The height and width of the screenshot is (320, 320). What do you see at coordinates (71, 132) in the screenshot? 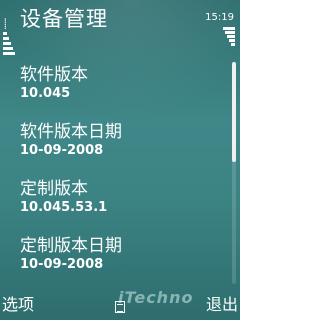
I see `item-label: 软件版本日期` at bounding box center [71, 132].